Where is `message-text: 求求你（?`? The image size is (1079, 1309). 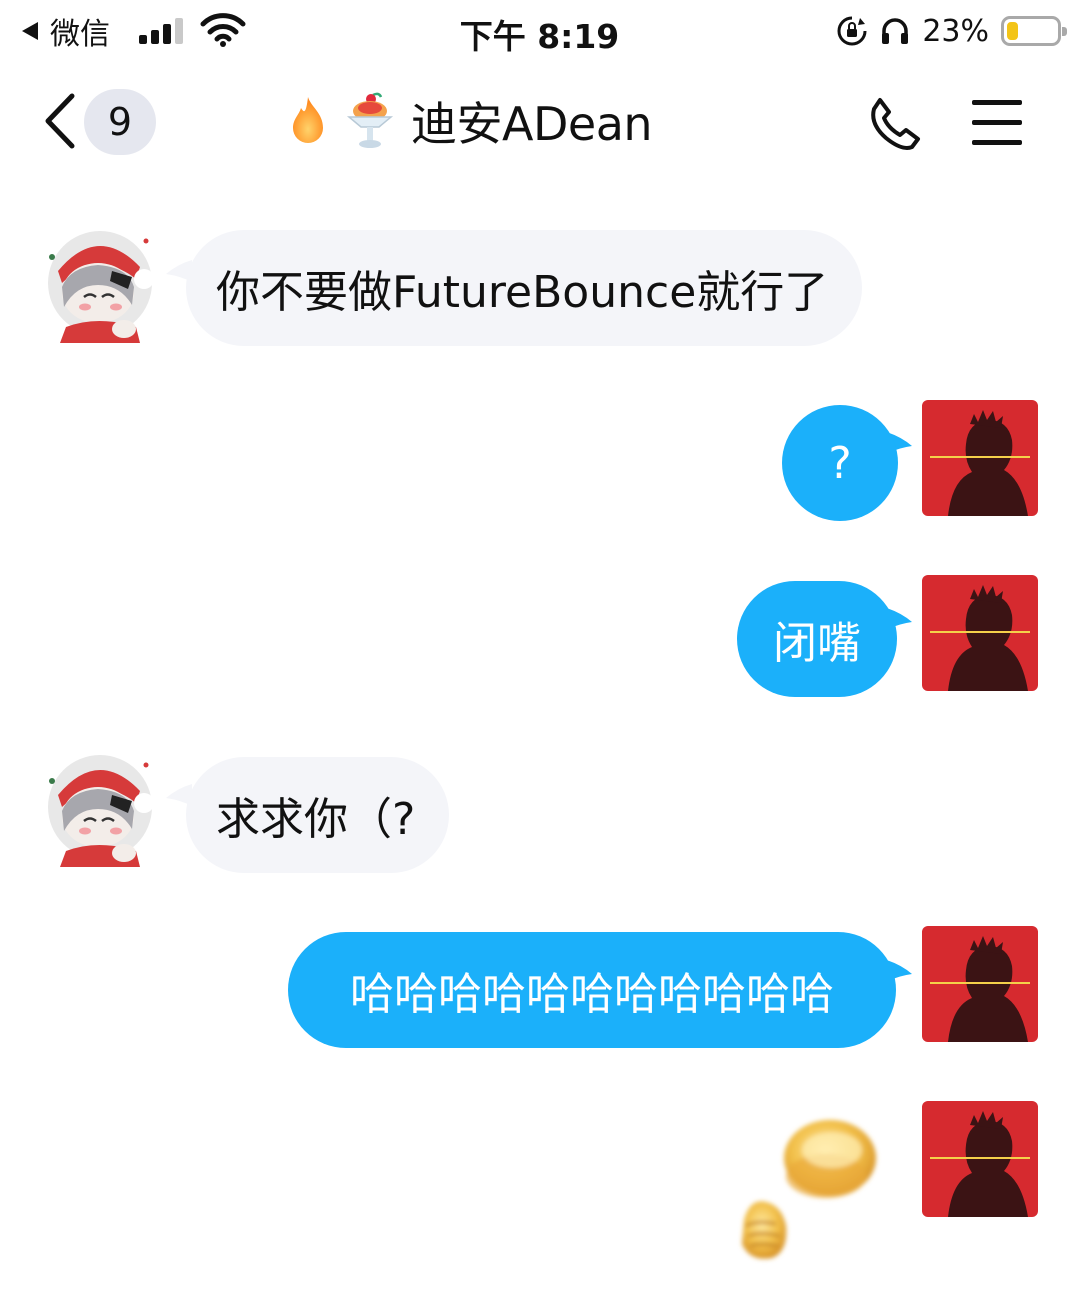
message-text: 求求你（? is located at coordinates (316, 819).